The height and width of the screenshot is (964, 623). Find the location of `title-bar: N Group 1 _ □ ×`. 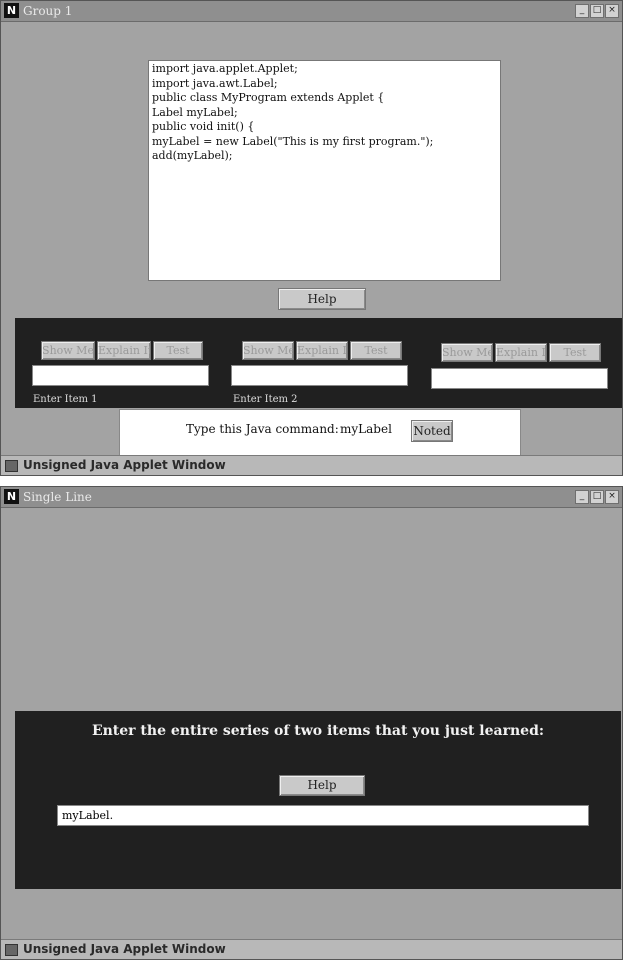

title-bar: N Group 1 _ □ × is located at coordinates (311, 11).